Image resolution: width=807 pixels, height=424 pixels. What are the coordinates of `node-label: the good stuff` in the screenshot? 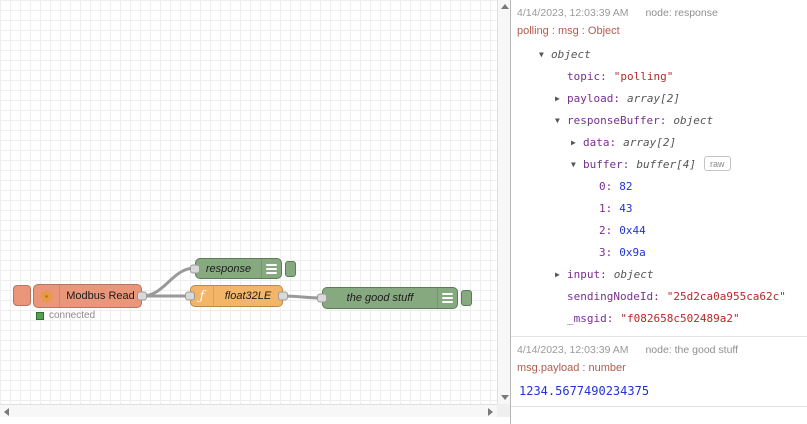 It's located at (380, 298).